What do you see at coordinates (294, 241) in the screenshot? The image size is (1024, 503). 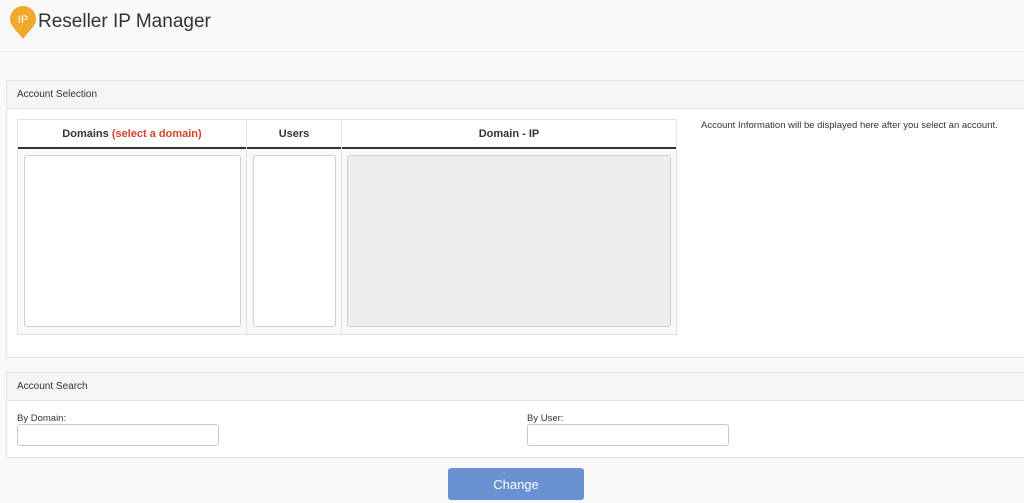 I see `users-listbox` at bounding box center [294, 241].